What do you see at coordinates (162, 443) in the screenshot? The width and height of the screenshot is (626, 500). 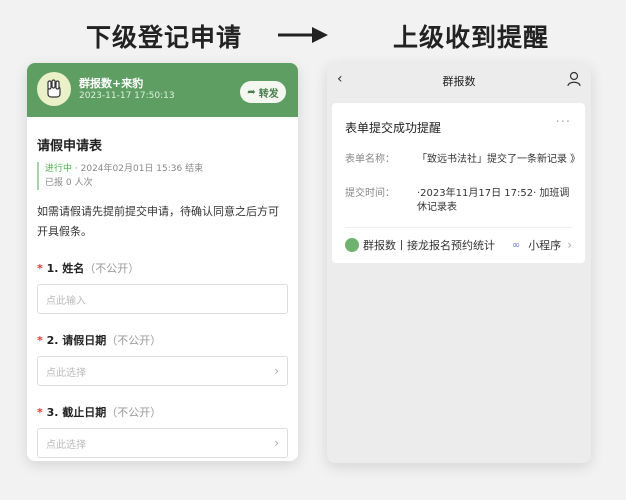 I see `end-date-select: 点此选择 ›` at bounding box center [162, 443].